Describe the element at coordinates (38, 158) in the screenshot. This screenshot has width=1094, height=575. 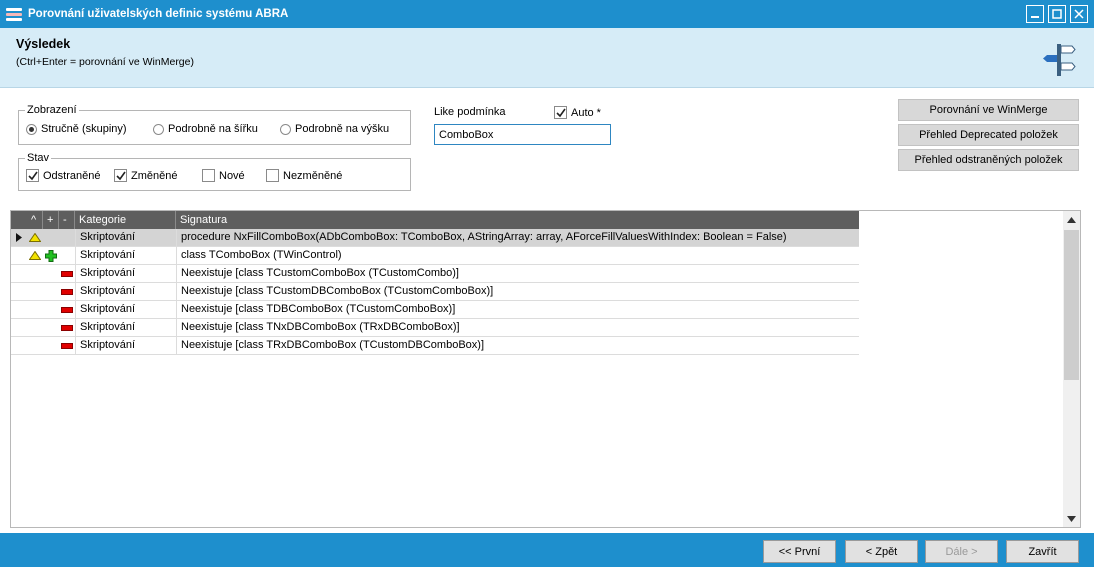
I see `stav-legend: Stav` at that location.